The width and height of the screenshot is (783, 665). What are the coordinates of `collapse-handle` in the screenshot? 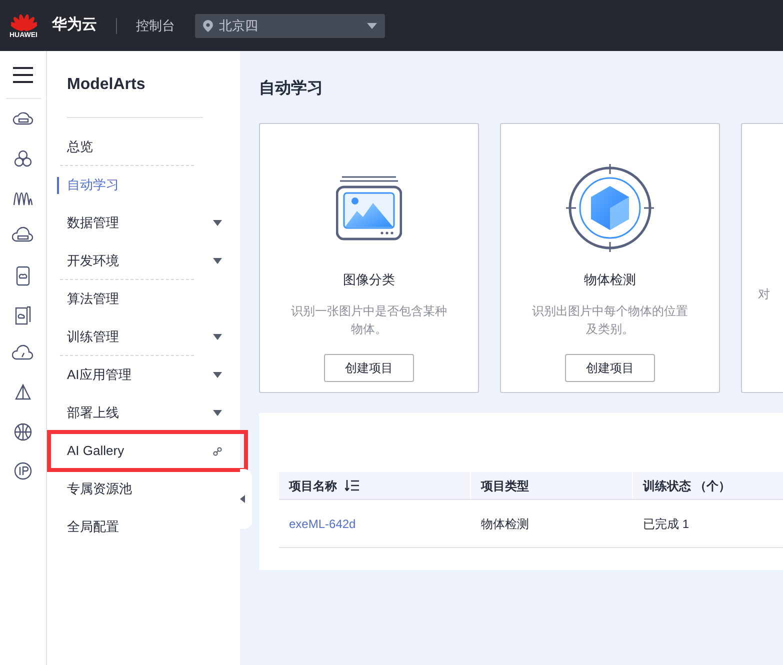 It's located at (246, 499).